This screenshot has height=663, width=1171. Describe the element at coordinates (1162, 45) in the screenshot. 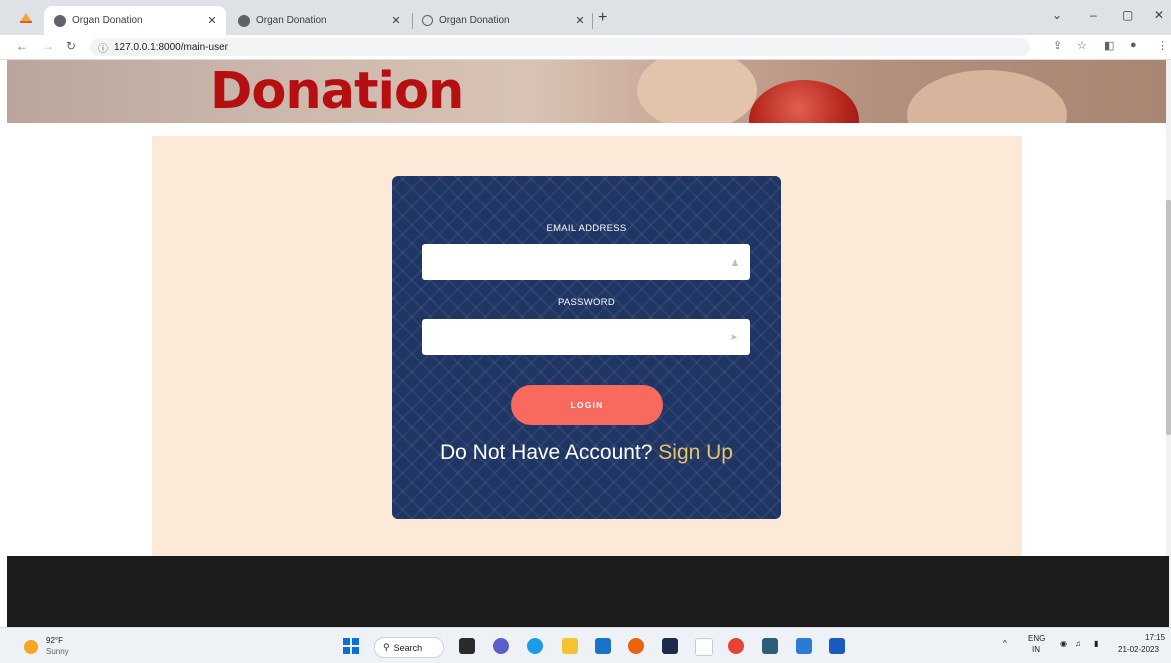

I see `menu-icon: ⋮` at that location.